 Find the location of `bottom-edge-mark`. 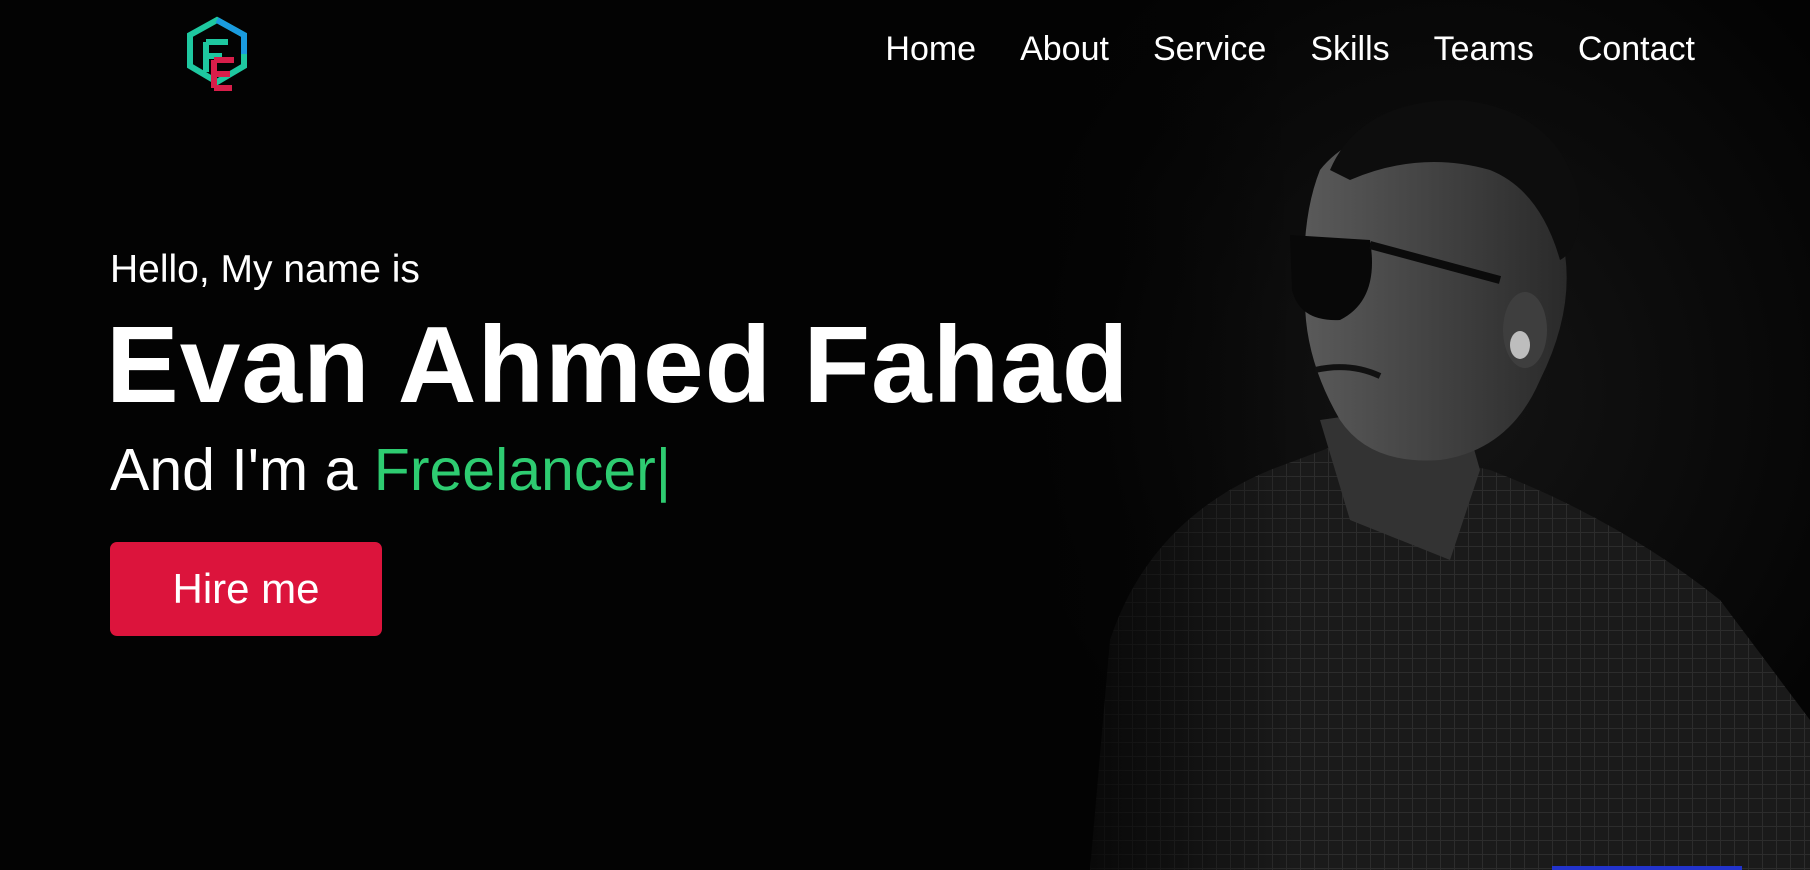

bottom-edge-mark is located at coordinates (1647, 868).